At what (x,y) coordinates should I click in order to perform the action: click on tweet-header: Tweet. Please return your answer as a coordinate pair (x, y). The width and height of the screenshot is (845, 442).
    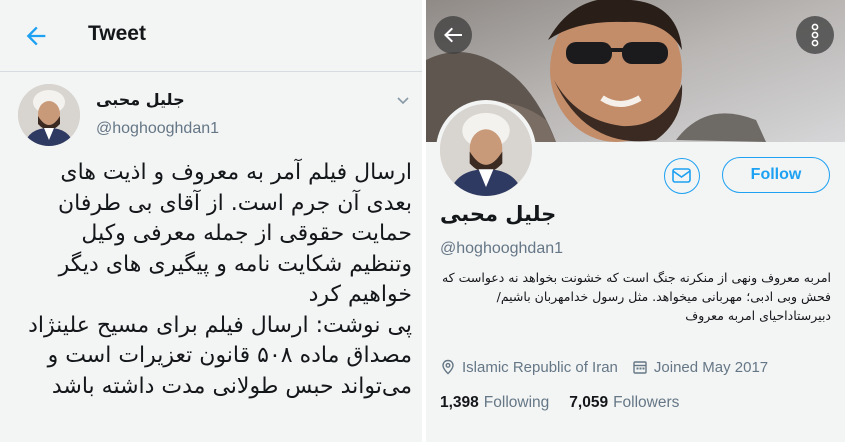
    Looking at the image, I should click on (211, 36).